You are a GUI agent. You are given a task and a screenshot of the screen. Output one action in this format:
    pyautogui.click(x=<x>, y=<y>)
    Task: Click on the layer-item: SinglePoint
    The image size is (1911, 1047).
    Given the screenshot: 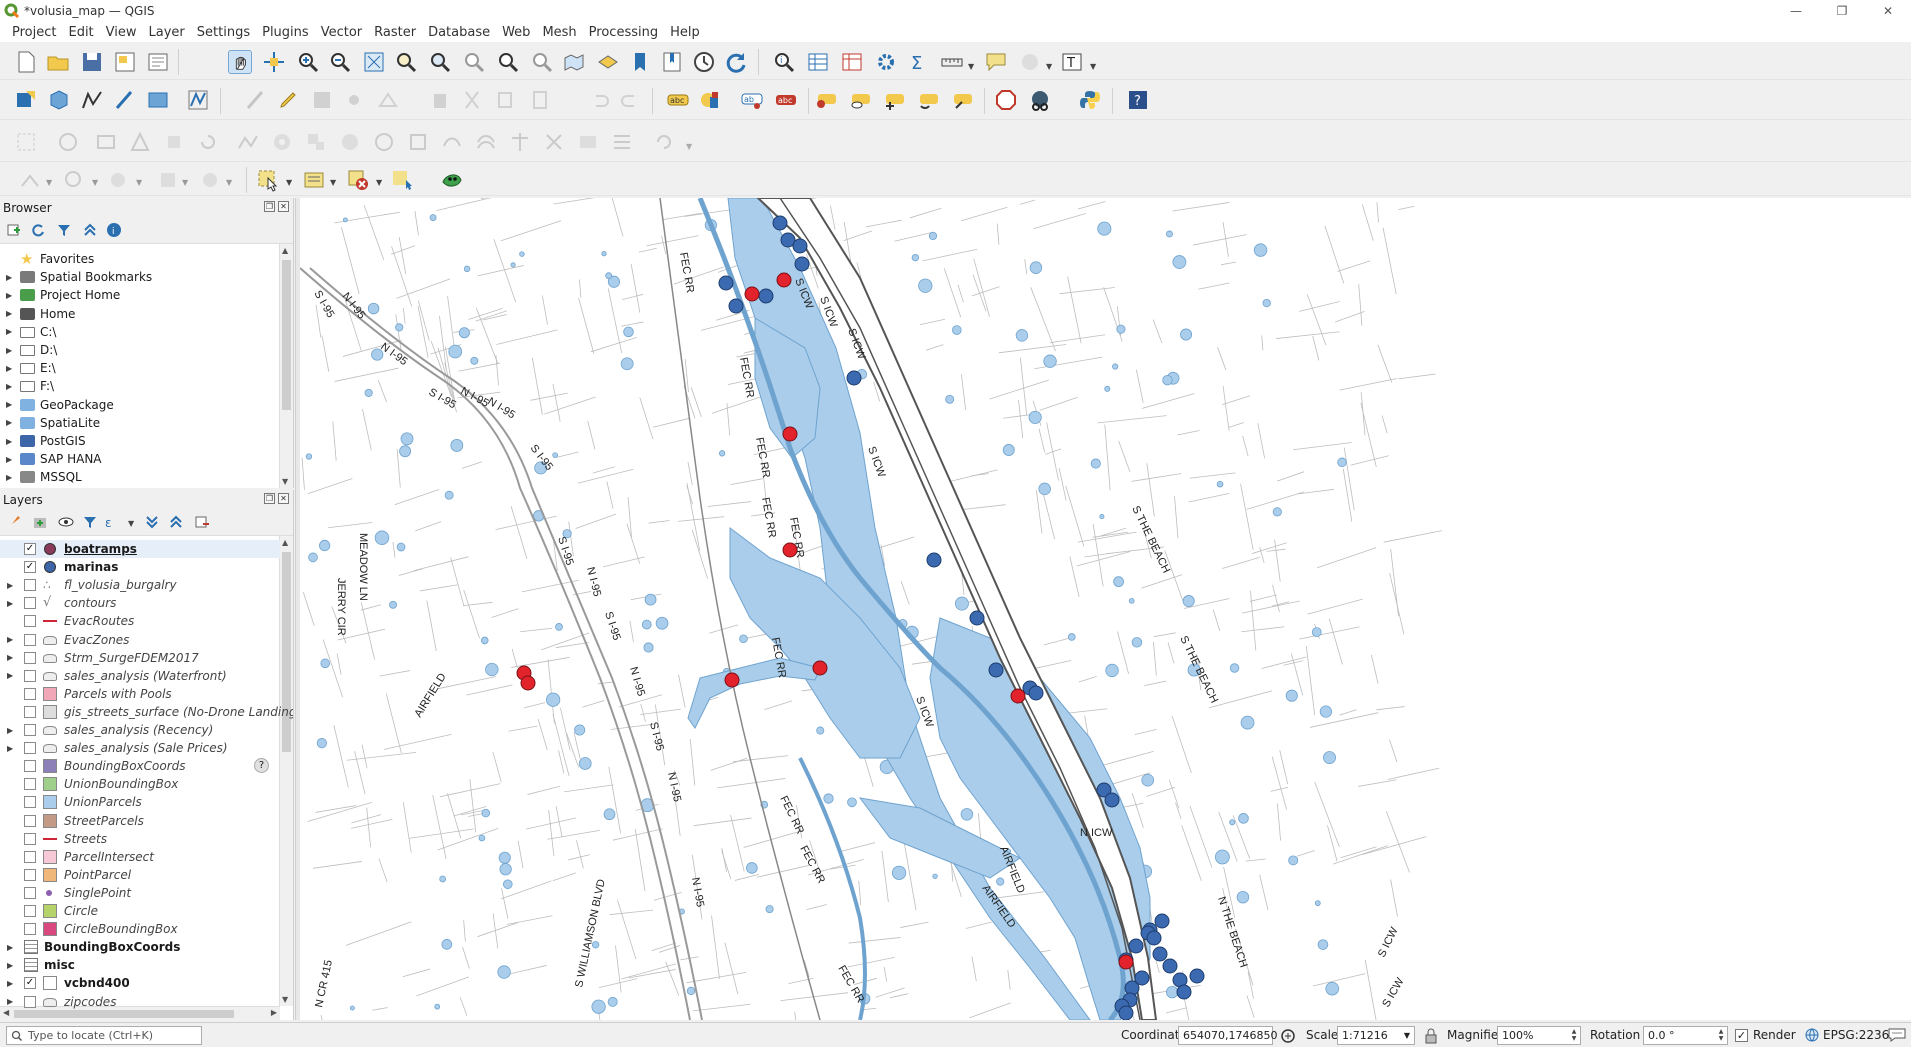 What is the action you would take?
    pyautogui.click(x=140, y=893)
    